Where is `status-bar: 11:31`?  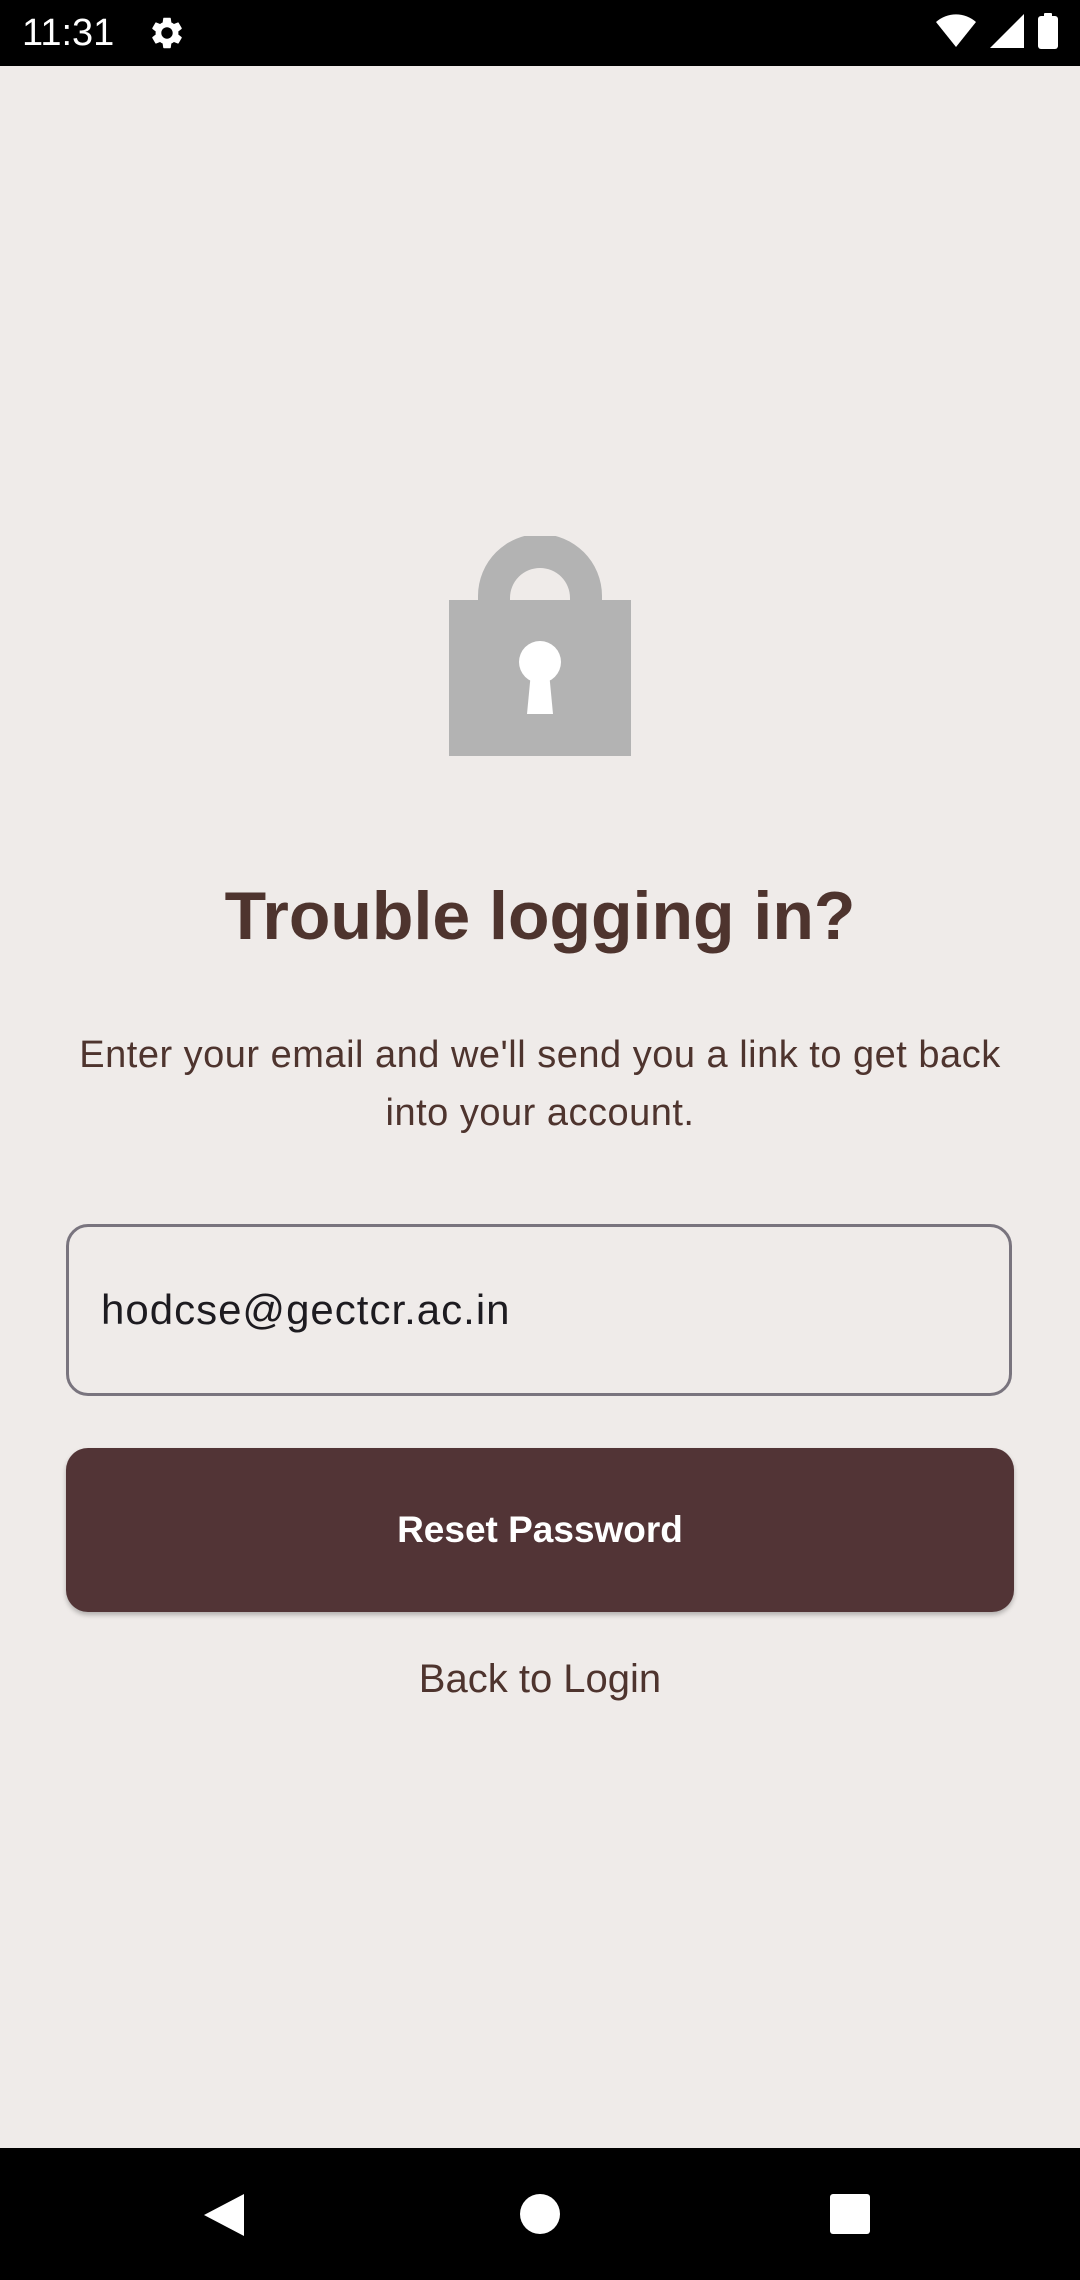
status-bar: 11:31 is located at coordinates (540, 33).